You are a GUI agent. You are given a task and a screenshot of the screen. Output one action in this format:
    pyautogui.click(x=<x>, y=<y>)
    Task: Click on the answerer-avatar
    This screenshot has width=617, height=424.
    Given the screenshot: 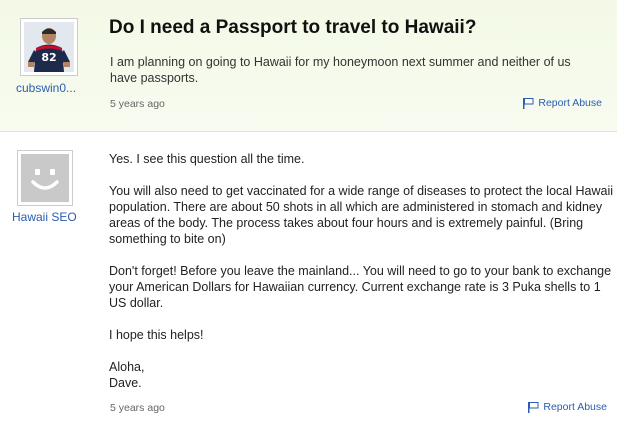 What is the action you would take?
    pyautogui.click(x=45, y=178)
    